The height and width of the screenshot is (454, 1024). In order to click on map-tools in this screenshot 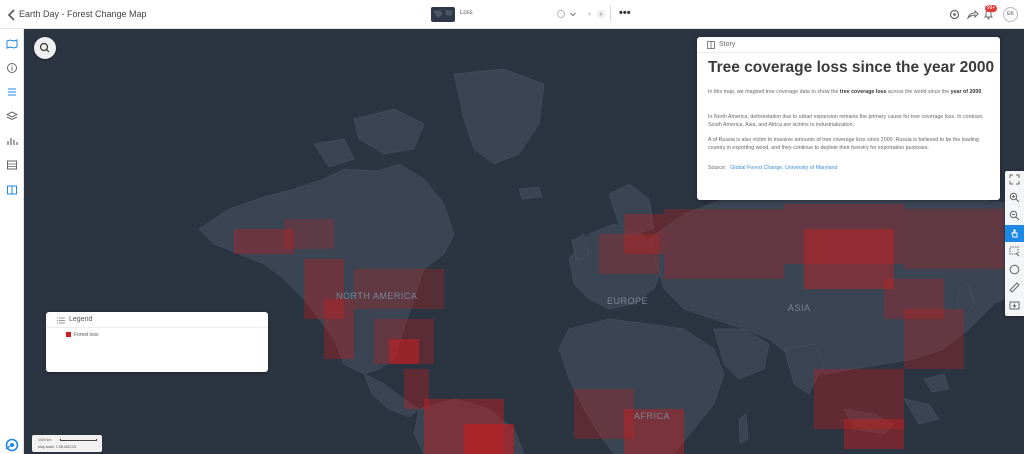, I will do `click(1014, 243)`.